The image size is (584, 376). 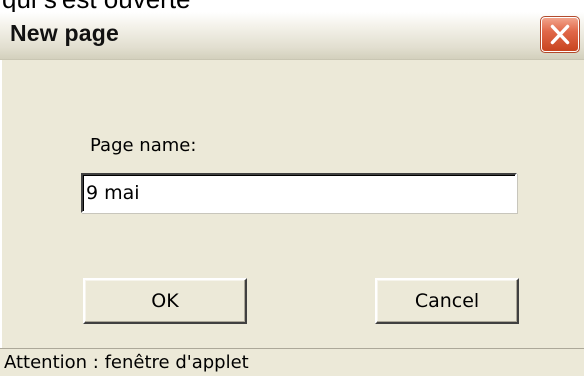 What do you see at coordinates (126, 362) in the screenshot?
I see `applet-warning-text: Attention : fenêtre d'applet` at bounding box center [126, 362].